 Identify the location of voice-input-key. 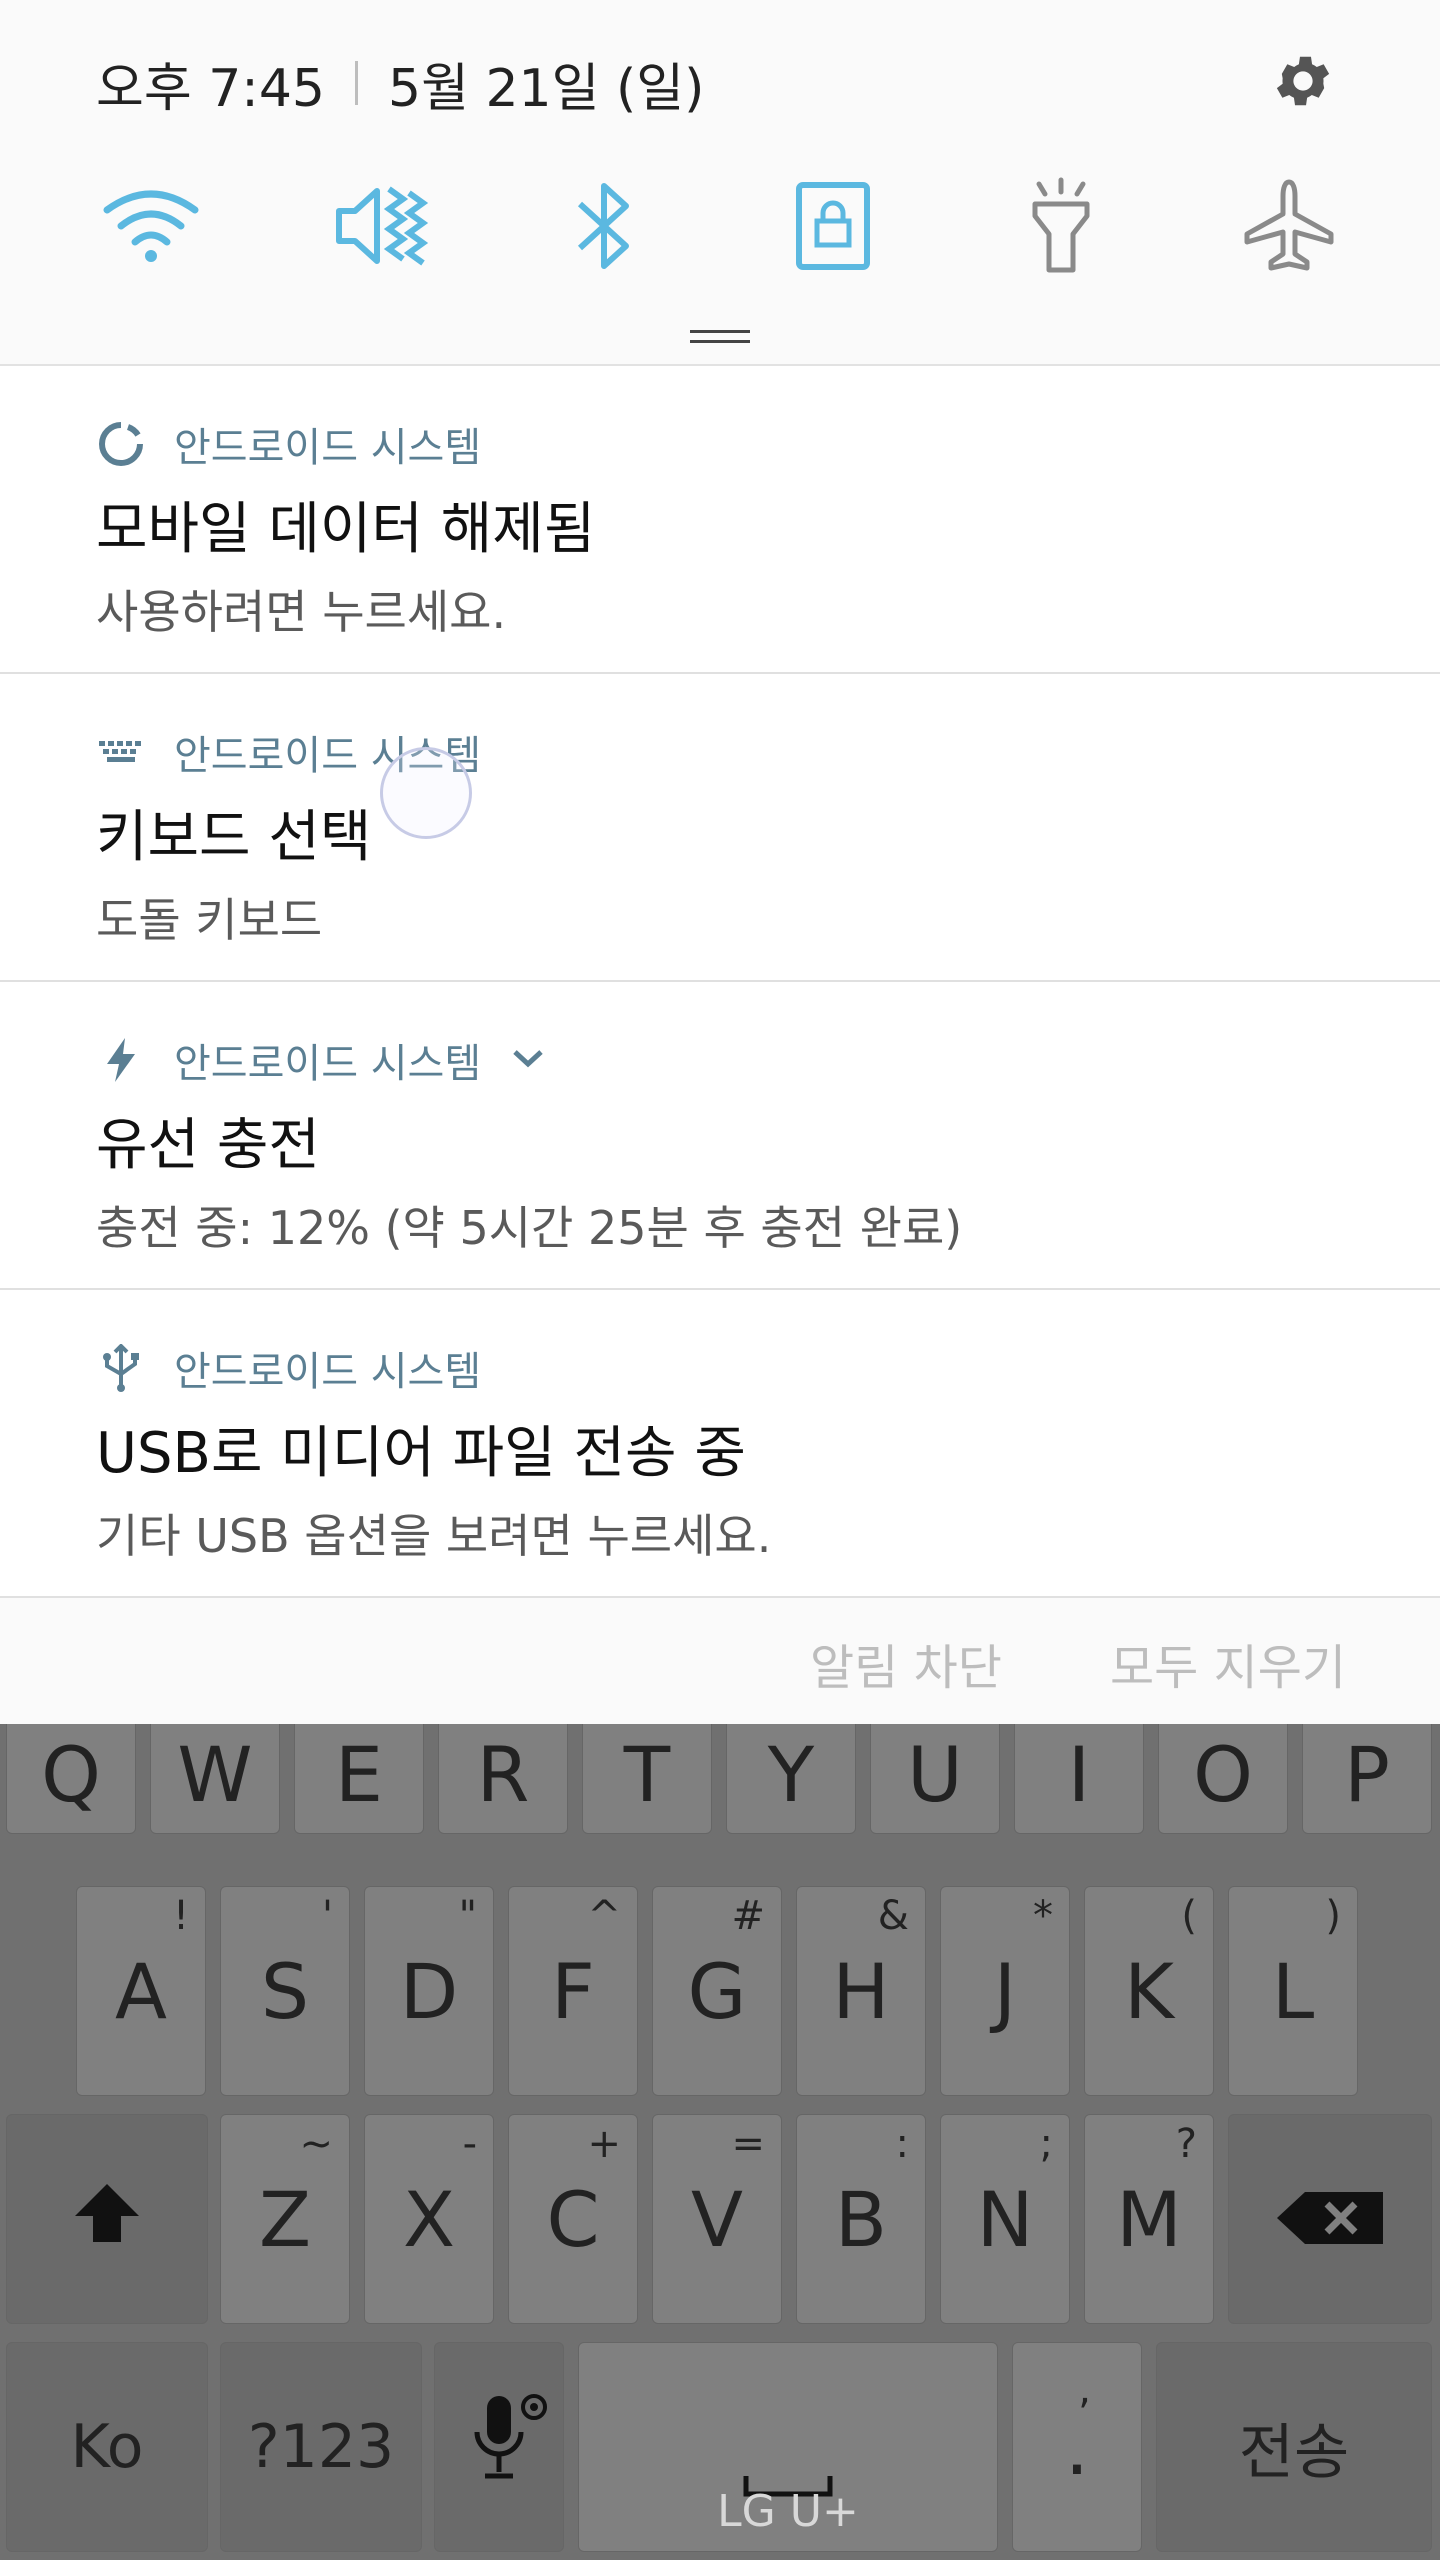
(499, 2447).